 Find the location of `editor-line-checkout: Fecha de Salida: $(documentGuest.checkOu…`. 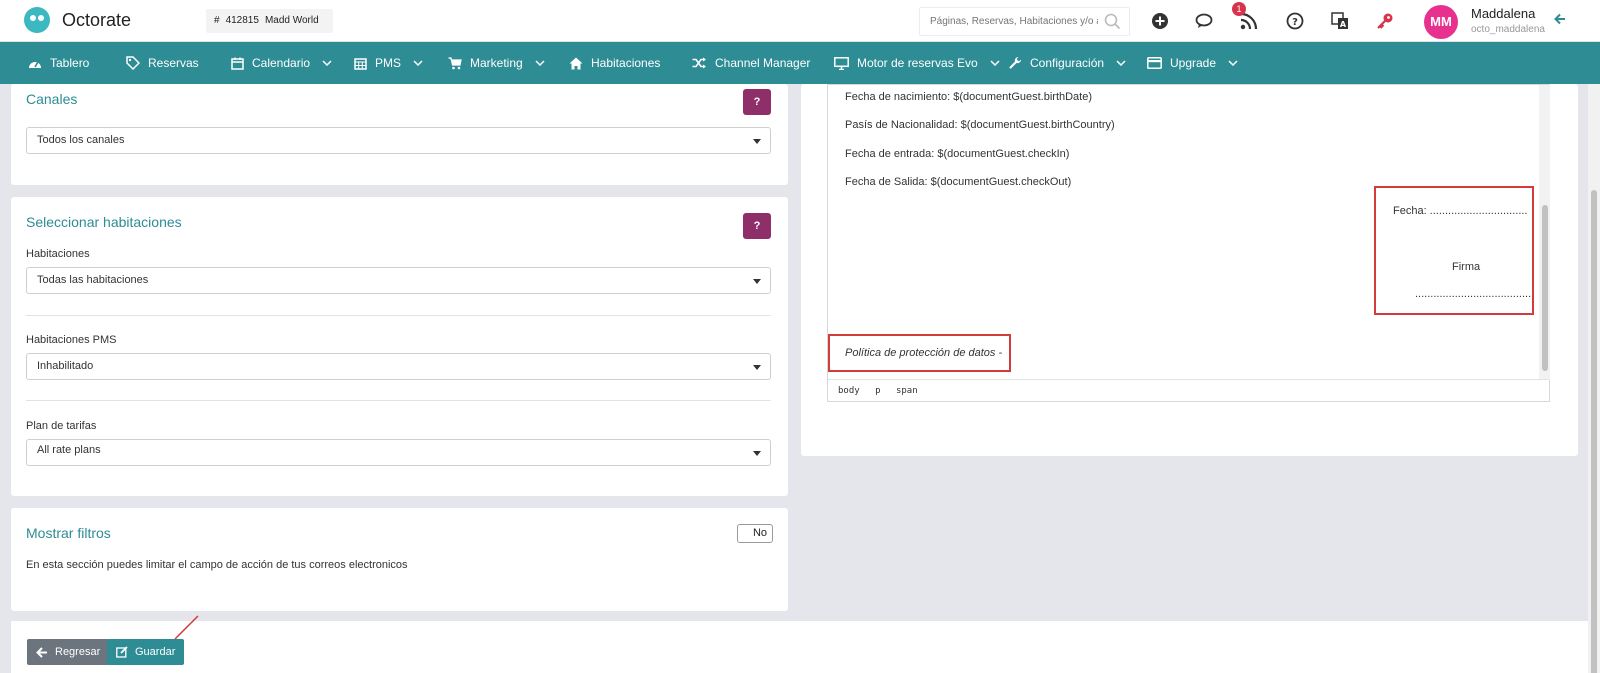

editor-line-checkout: Fecha de Salida: $(documentGuest.checkOu… is located at coordinates (958, 182).